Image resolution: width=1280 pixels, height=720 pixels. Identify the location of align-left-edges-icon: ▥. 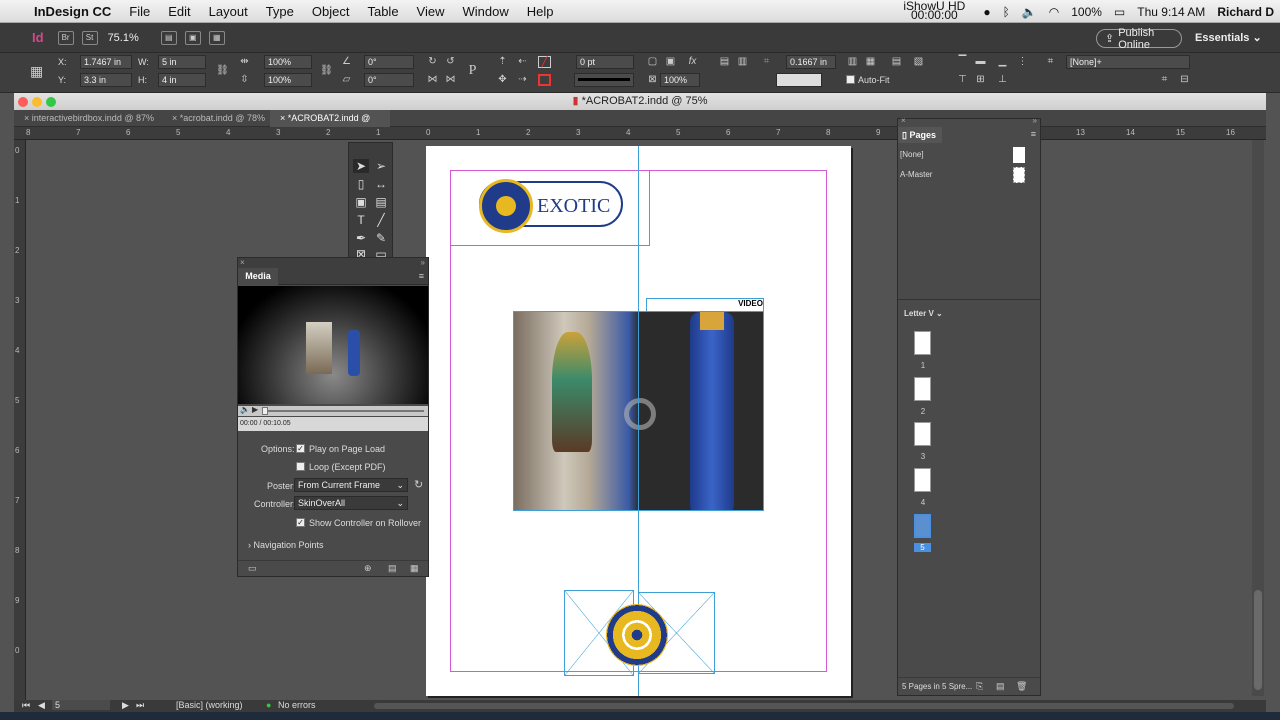
(852, 62).